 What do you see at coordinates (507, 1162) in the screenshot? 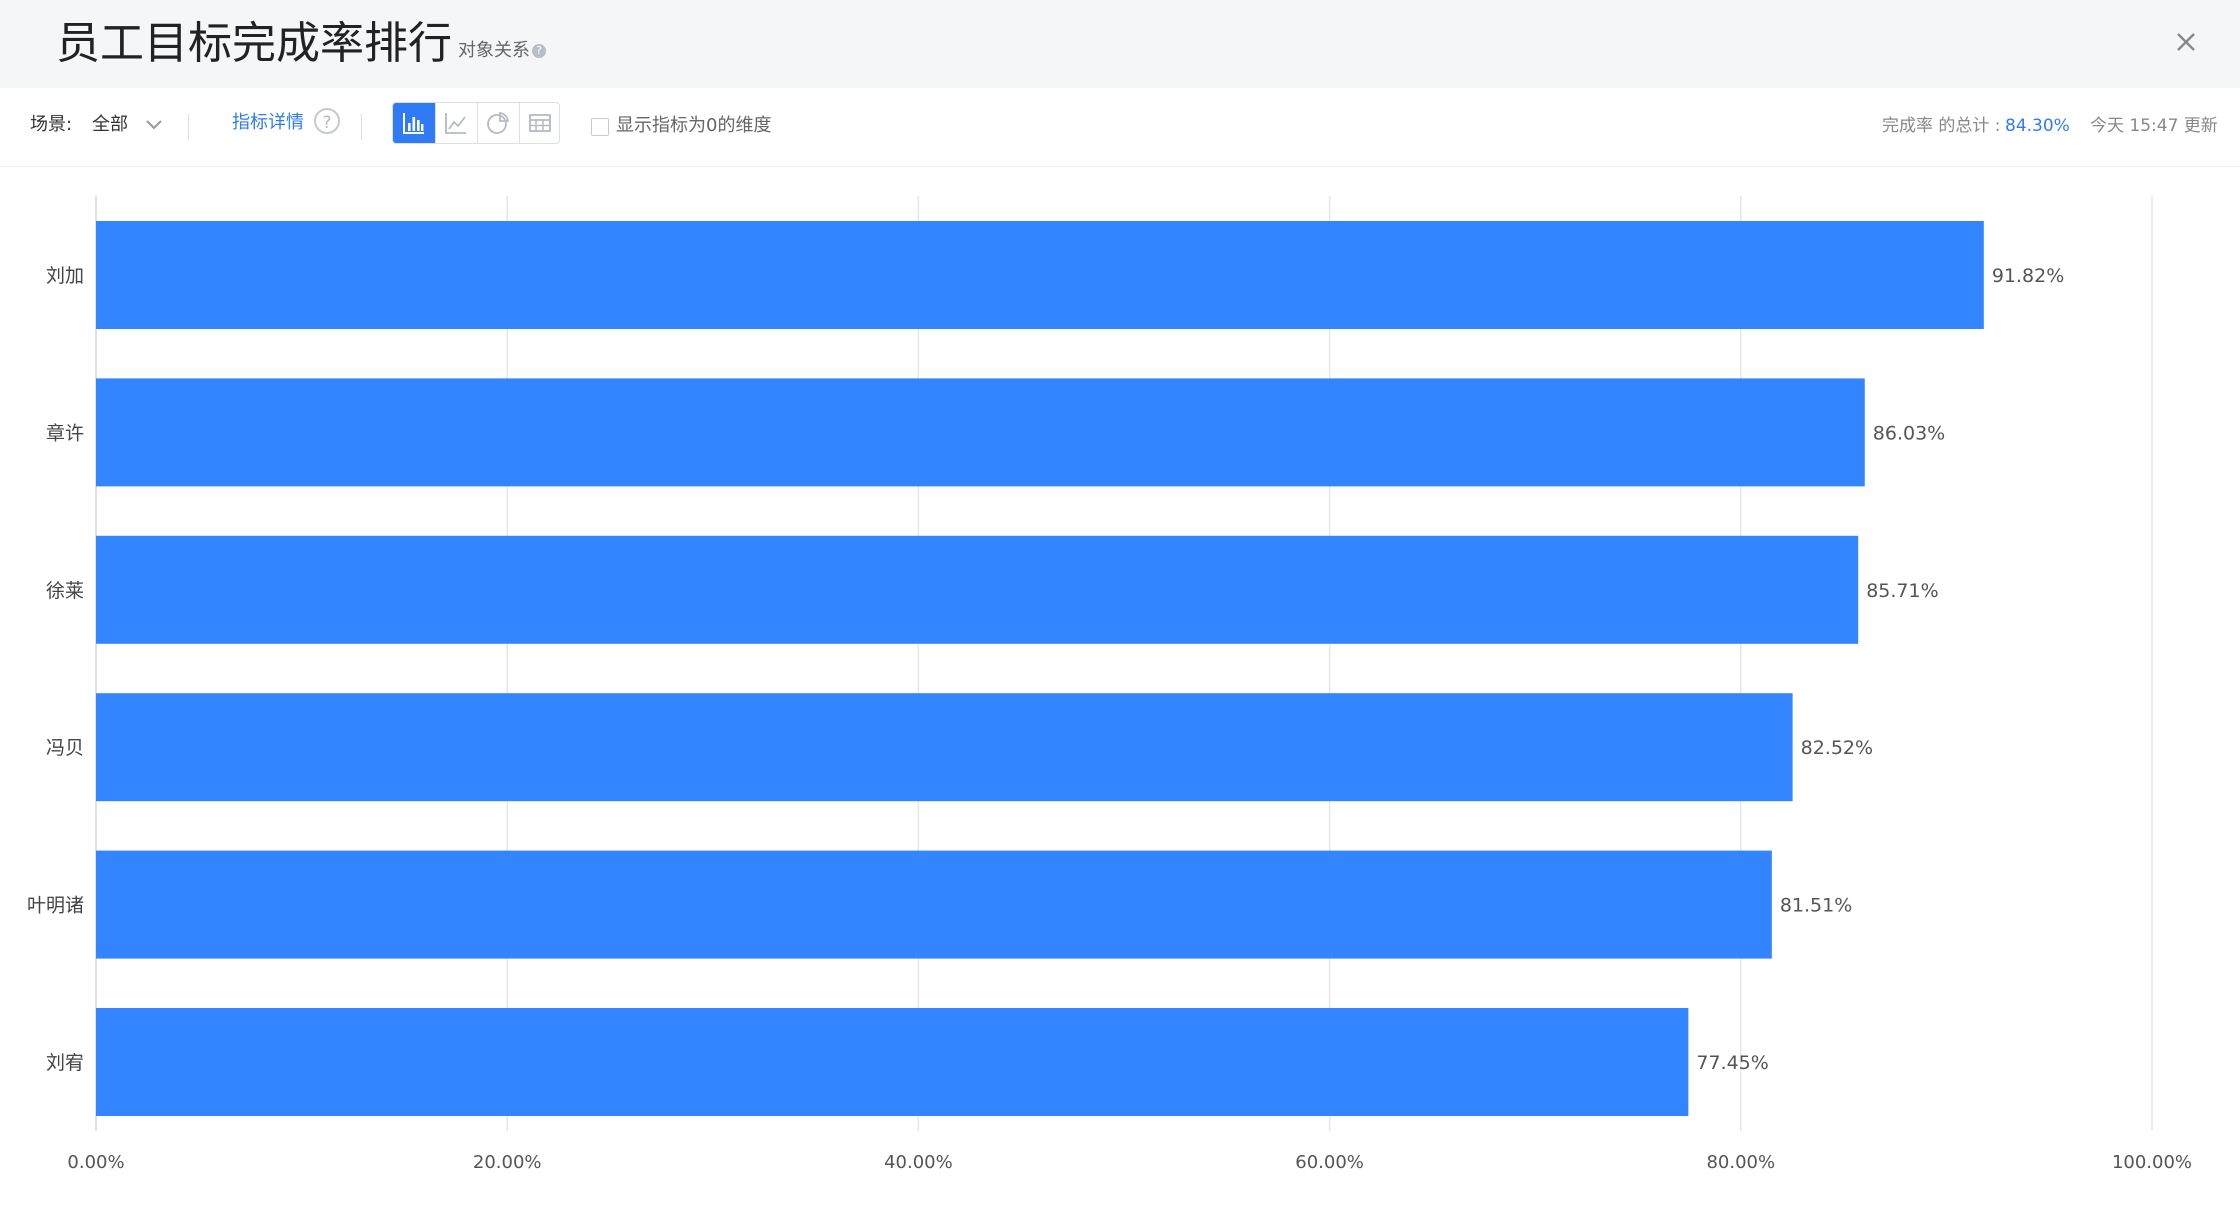
I see `x-tick-label: 20.00%` at bounding box center [507, 1162].